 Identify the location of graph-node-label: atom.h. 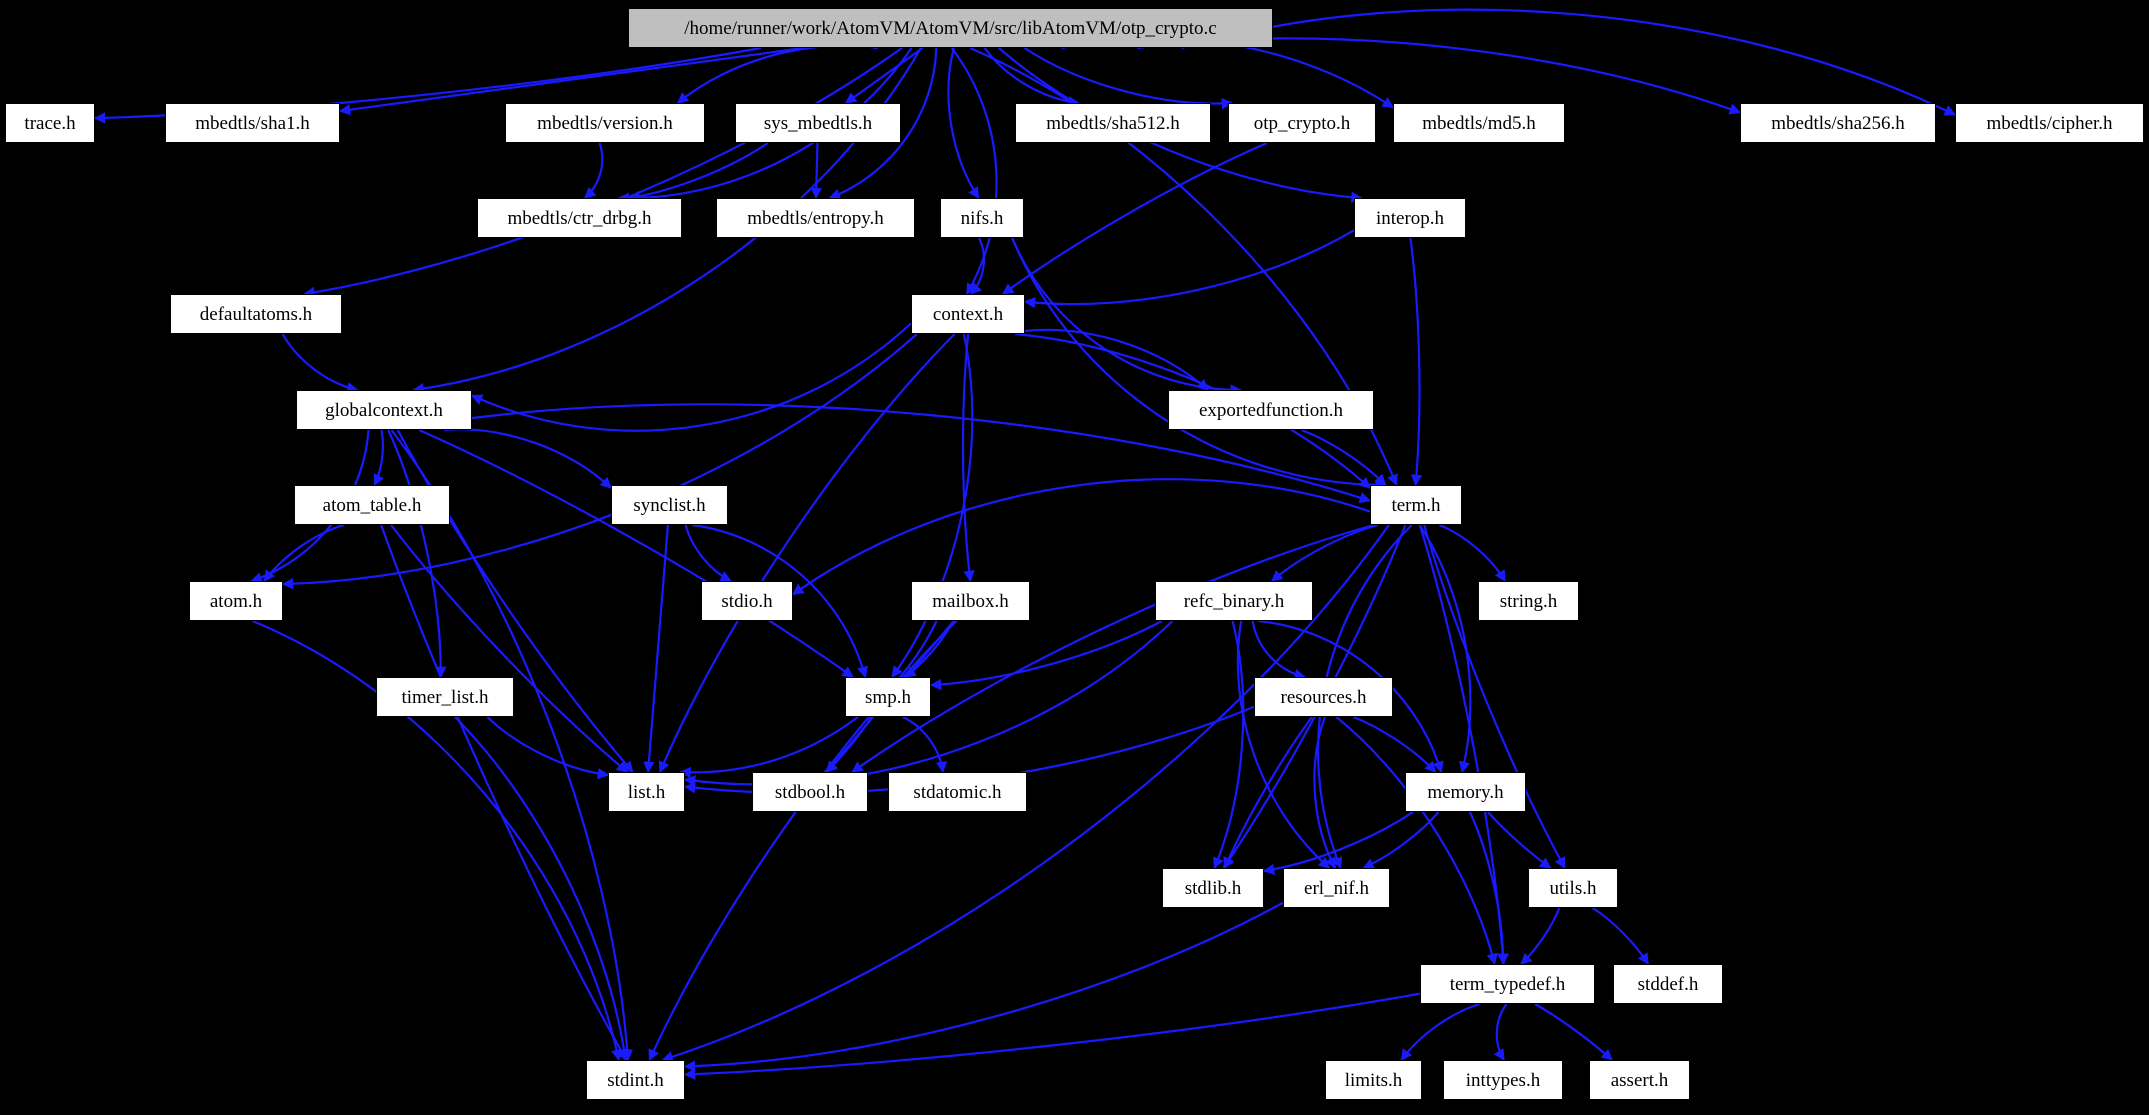
(236, 601).